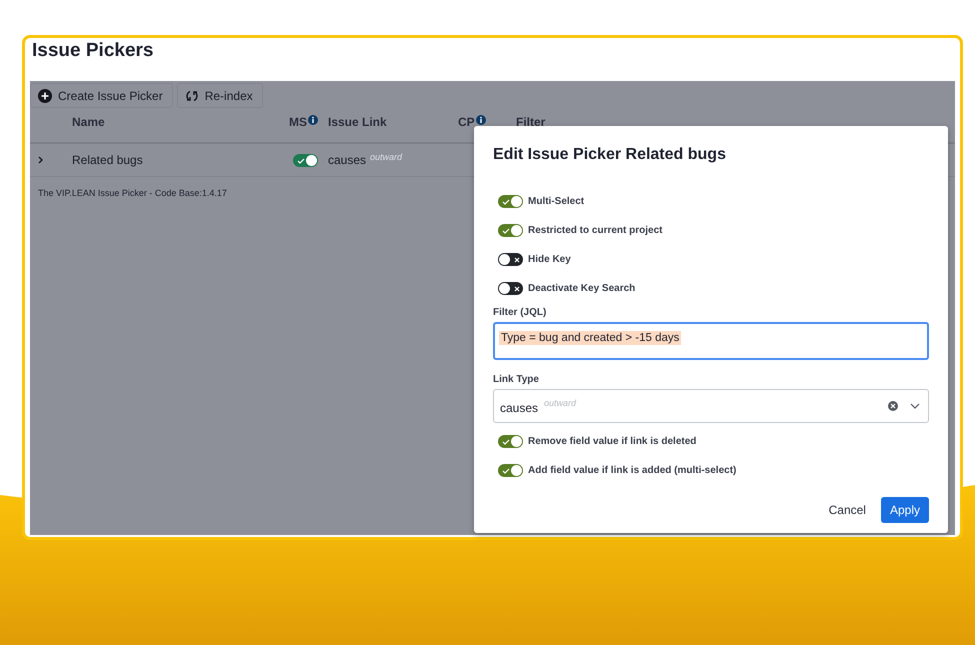 This screenshot has height=645, width=975. I want to click on toggle-label: Hide Key, so click(549, 259).